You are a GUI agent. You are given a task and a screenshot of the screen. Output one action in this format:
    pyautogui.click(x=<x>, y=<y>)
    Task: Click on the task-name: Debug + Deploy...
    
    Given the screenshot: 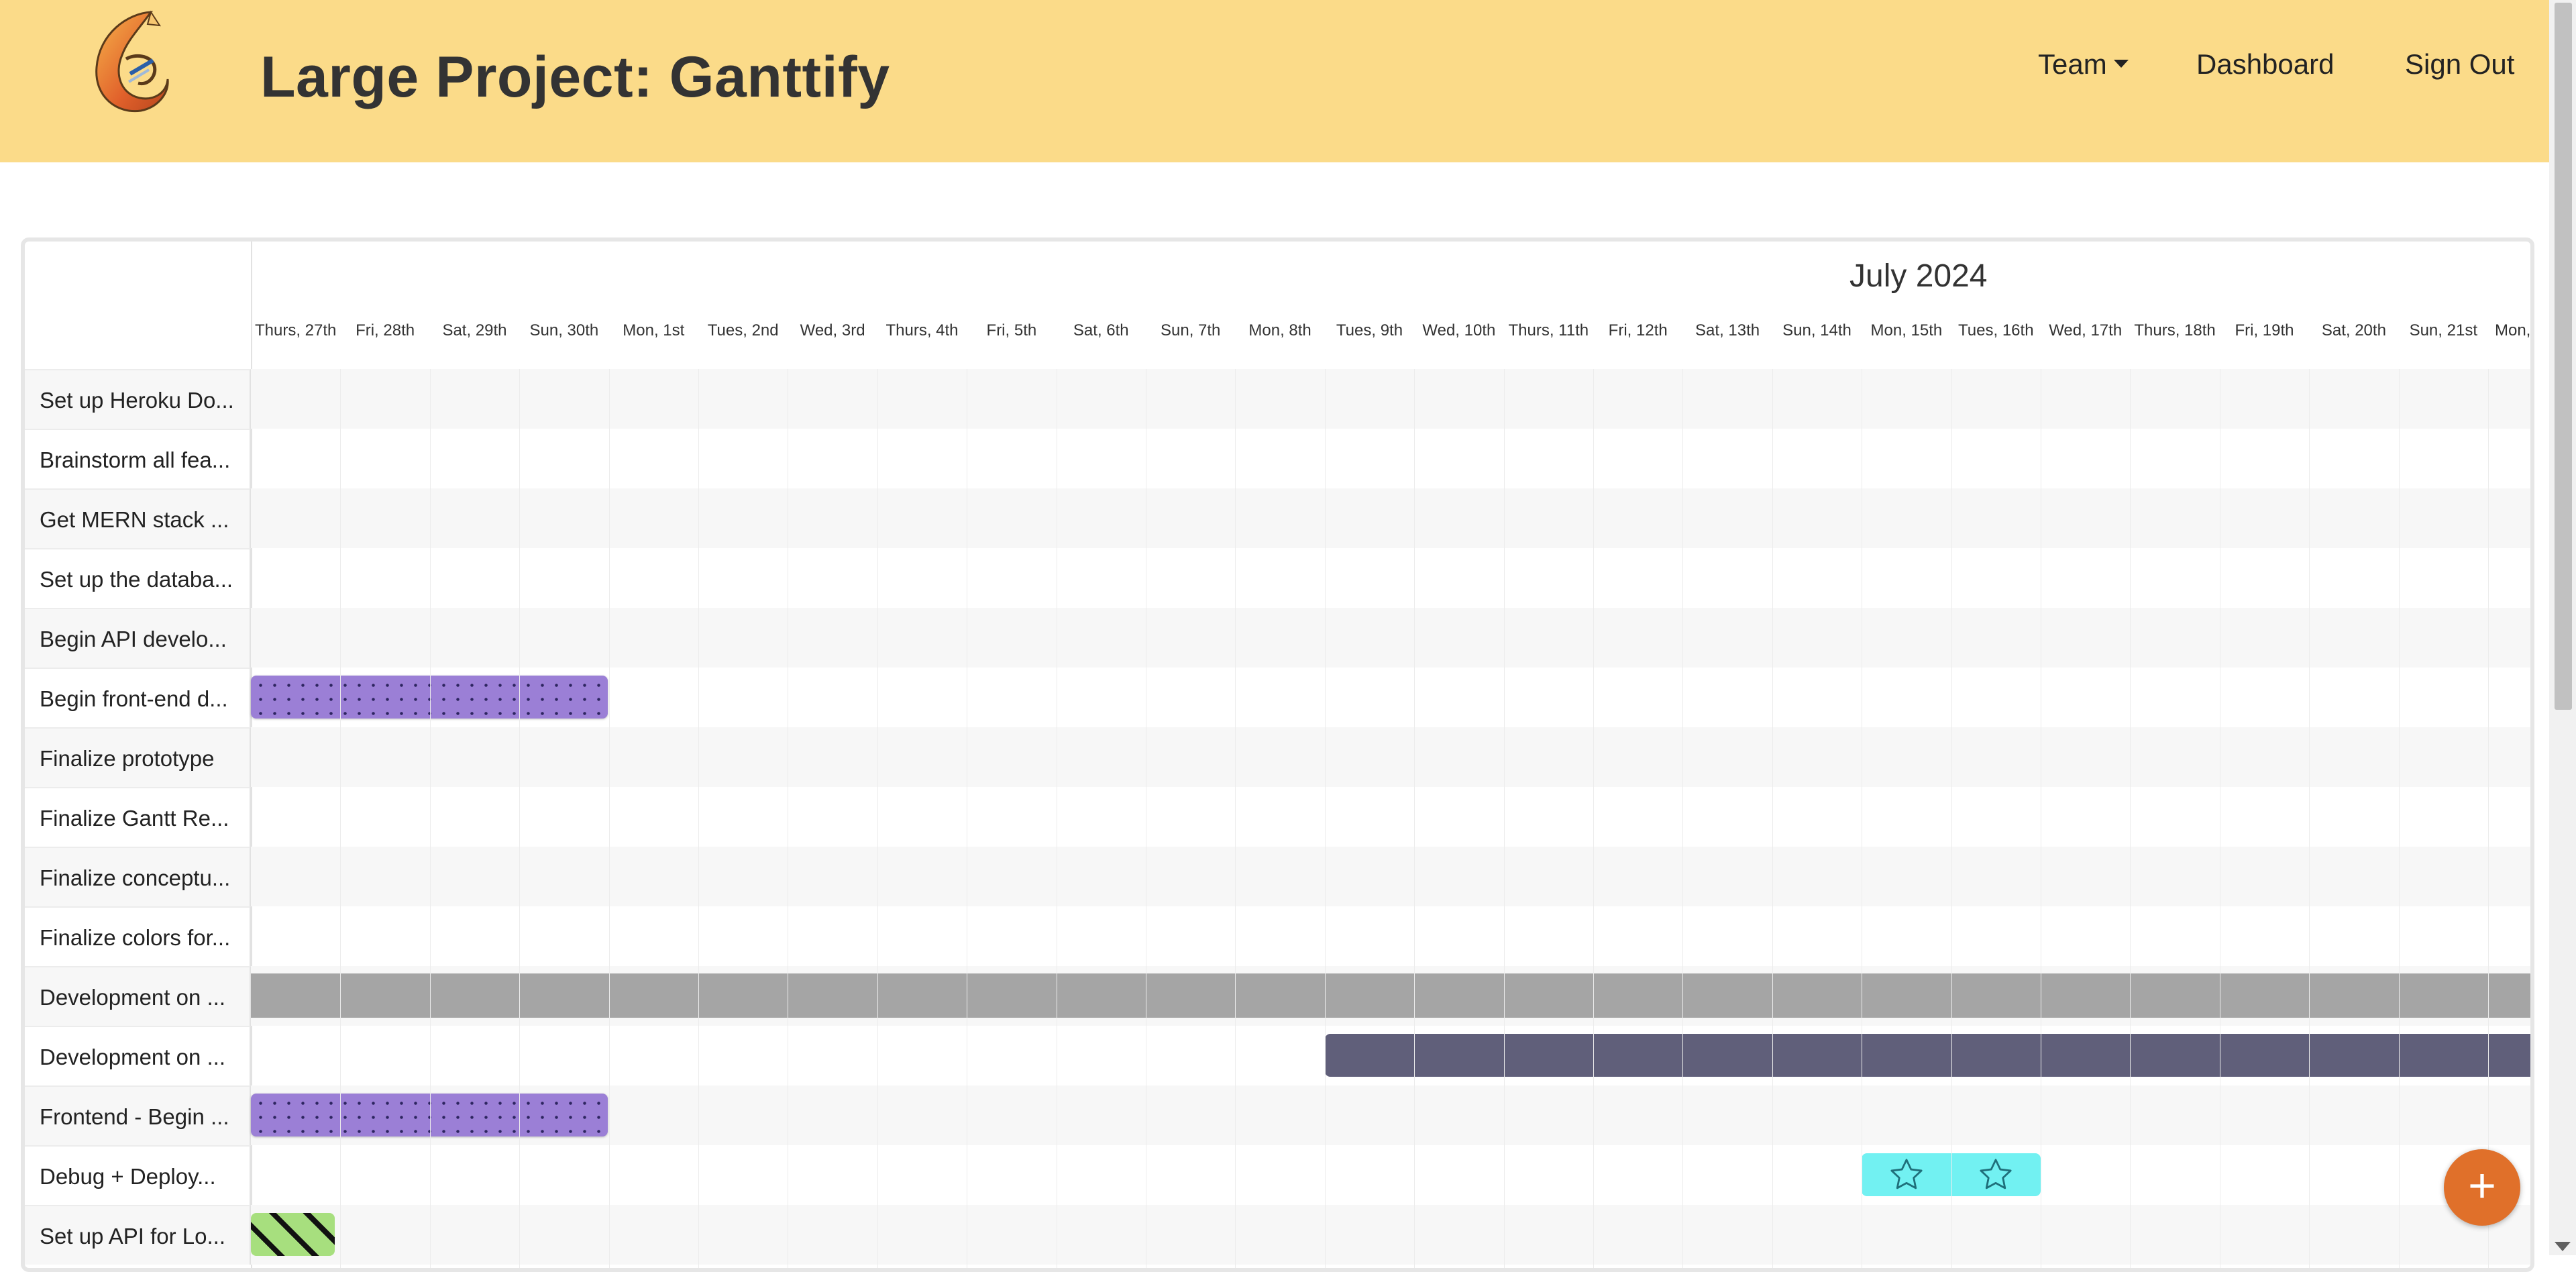 What is the action you would take?
    pyautogui.click(x=138, y=1175)
    